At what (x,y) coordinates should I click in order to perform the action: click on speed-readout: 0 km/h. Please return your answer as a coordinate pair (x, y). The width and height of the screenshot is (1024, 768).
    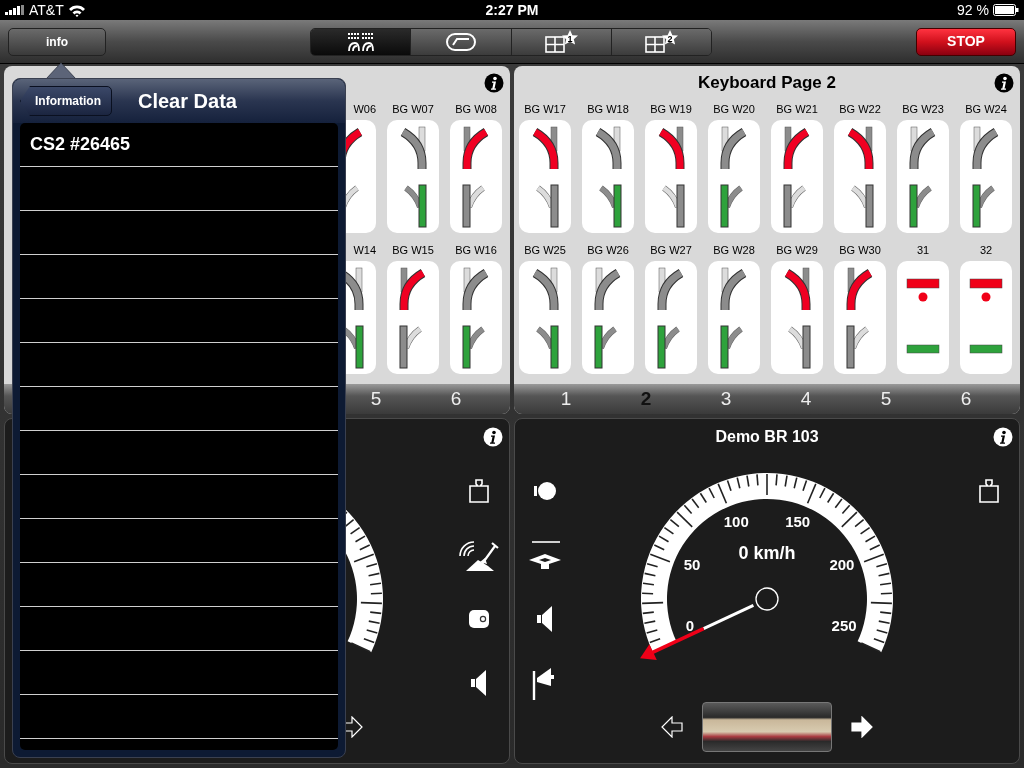
    Looking at the image, I should click on (767, 552).